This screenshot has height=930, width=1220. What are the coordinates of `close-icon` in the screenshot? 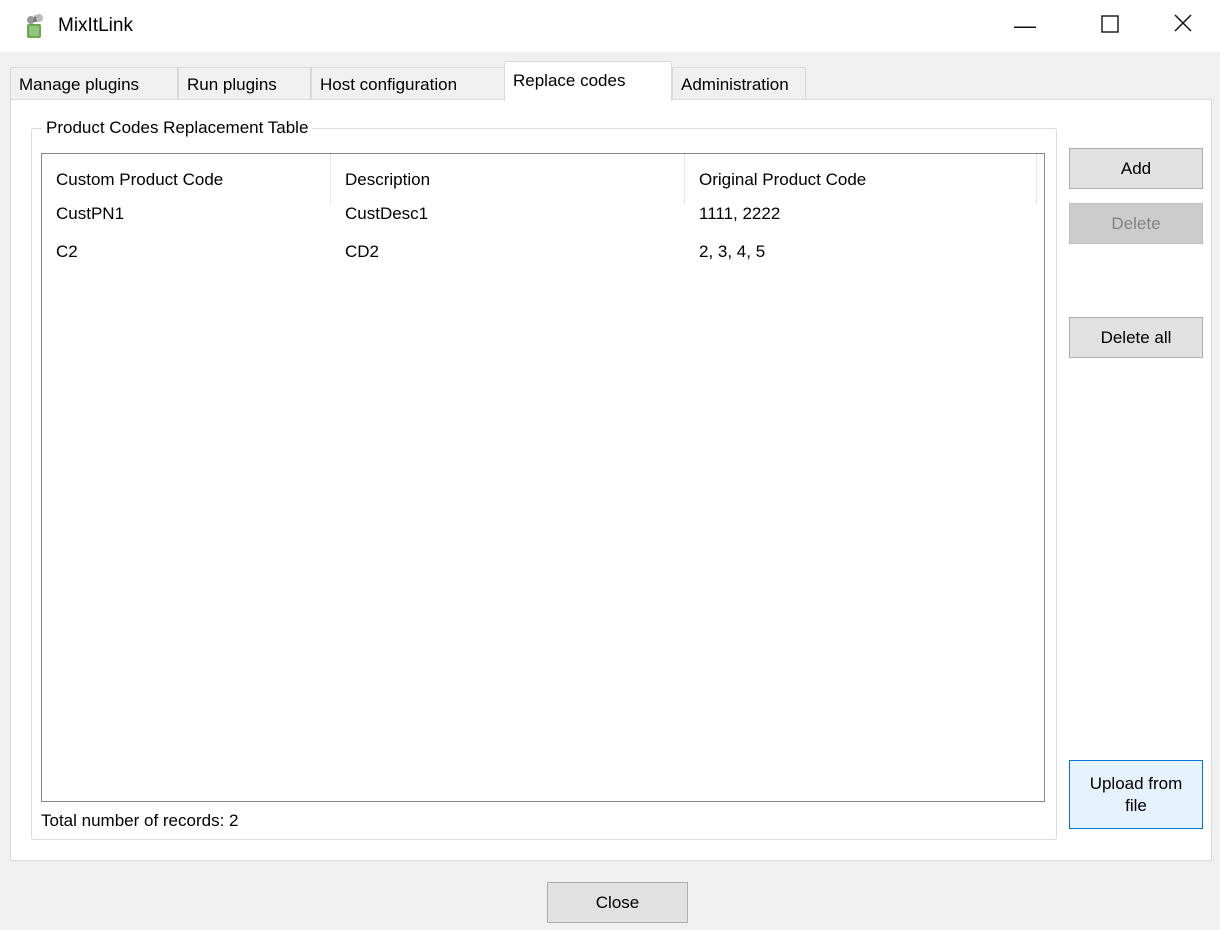 It's located at (1183, 26).